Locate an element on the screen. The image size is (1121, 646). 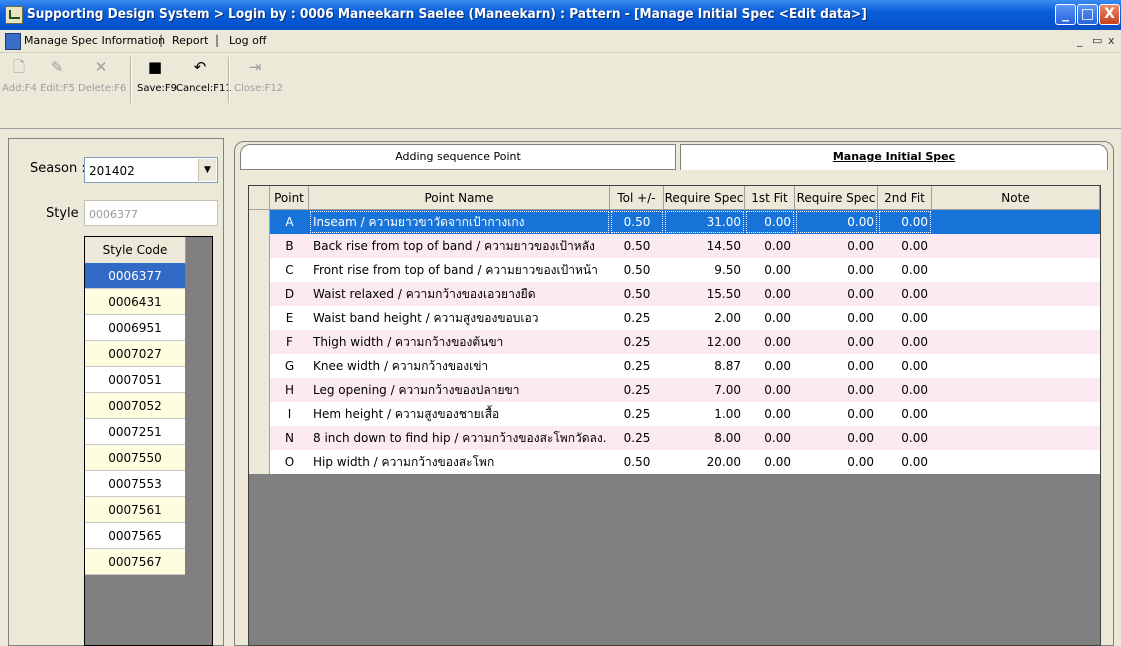
point-cell: G is located at coordinates (289, 366).